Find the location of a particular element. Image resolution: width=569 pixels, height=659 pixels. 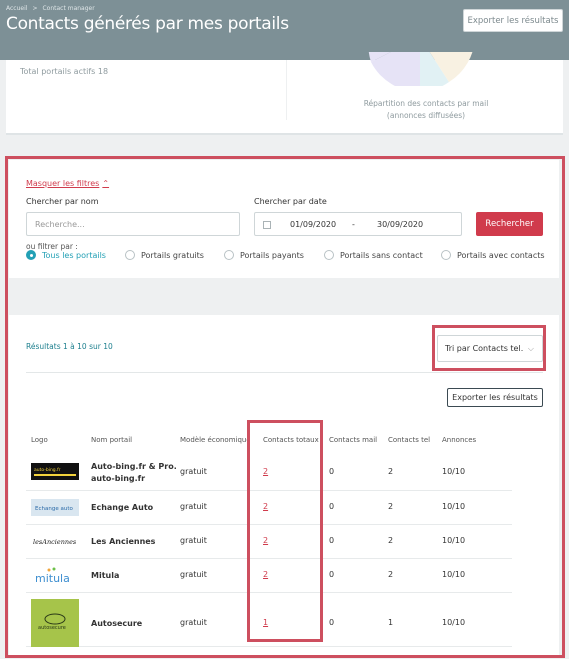

breadcrumb-contact-manager: Contact manager is located at coordinates (68, 8).